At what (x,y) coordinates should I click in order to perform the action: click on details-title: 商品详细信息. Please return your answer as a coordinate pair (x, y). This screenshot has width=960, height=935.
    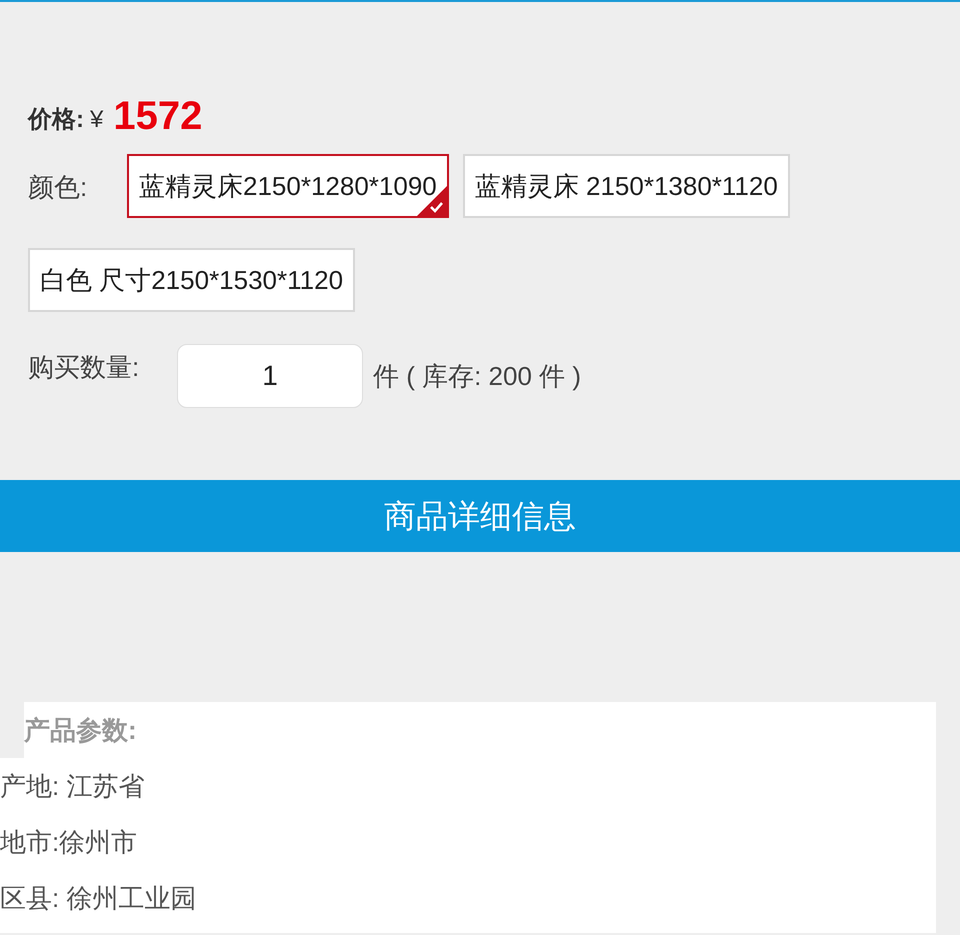
    Looking at the image, I should click on (480, 516).